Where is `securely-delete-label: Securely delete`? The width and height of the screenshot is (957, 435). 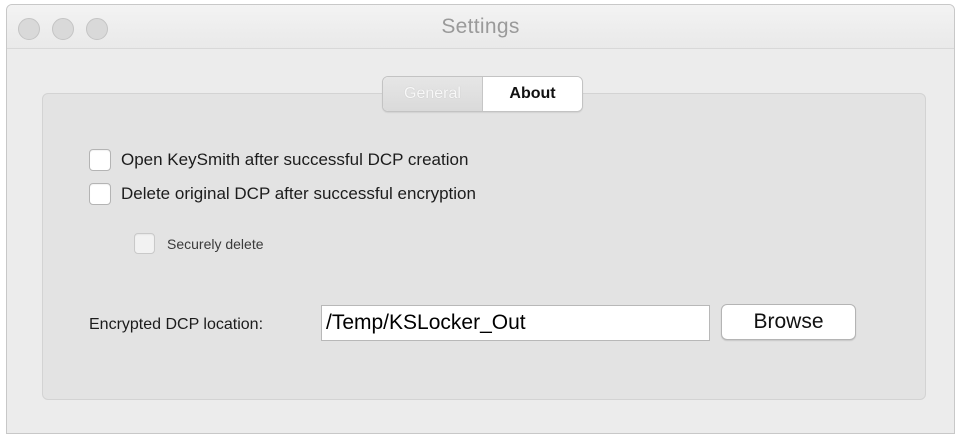
securely-delete-label: Securely delete is located at coordinates (215, 244).